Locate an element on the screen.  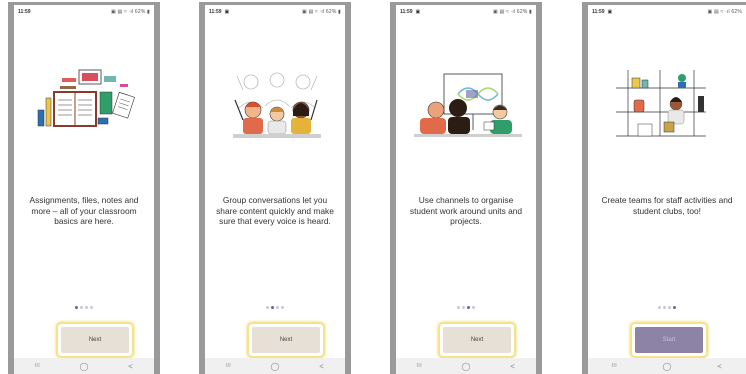
students-raising-hands-illustration is located at coordinates (277, 105).